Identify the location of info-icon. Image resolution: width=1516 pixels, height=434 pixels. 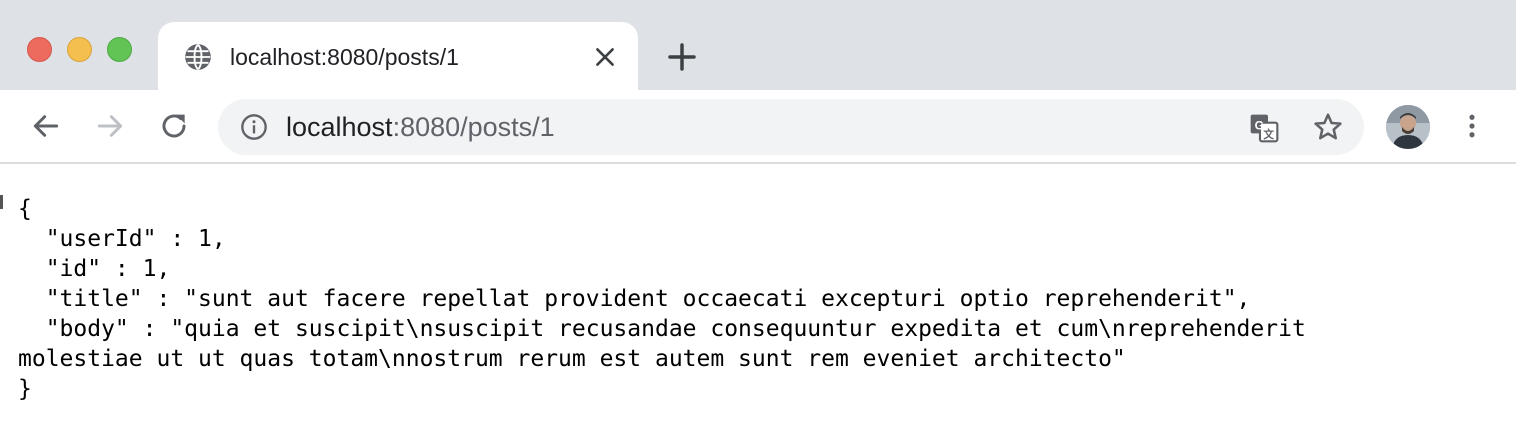
(254, 127).